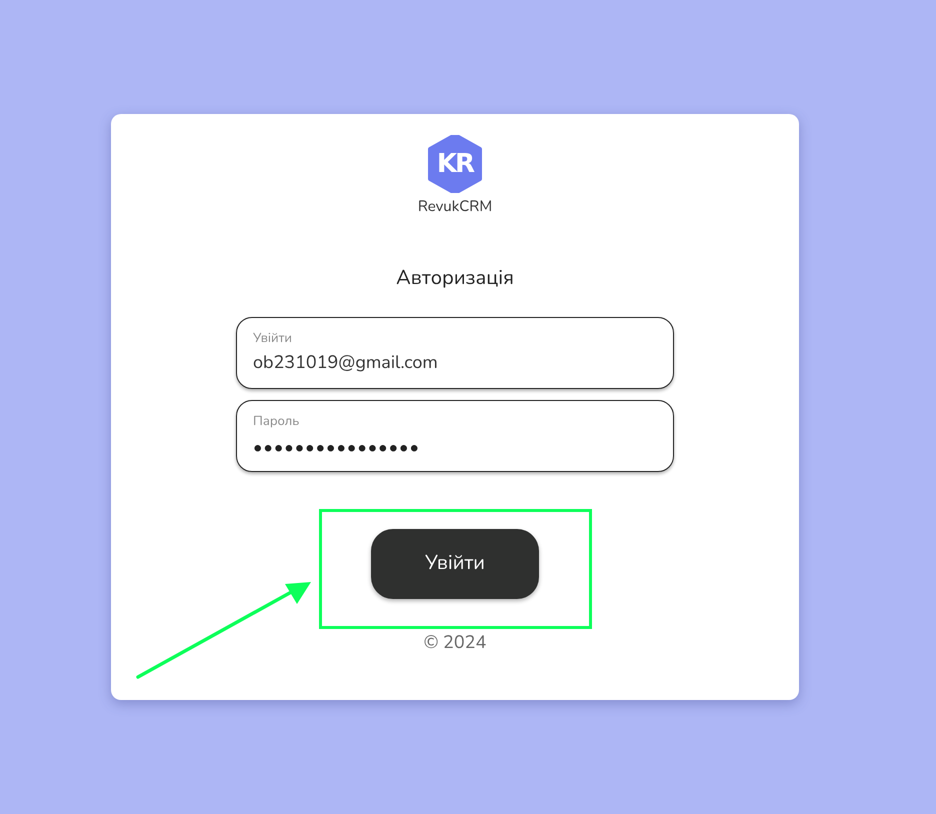  I want to click on logo-icon: KR, so click(455, 164).